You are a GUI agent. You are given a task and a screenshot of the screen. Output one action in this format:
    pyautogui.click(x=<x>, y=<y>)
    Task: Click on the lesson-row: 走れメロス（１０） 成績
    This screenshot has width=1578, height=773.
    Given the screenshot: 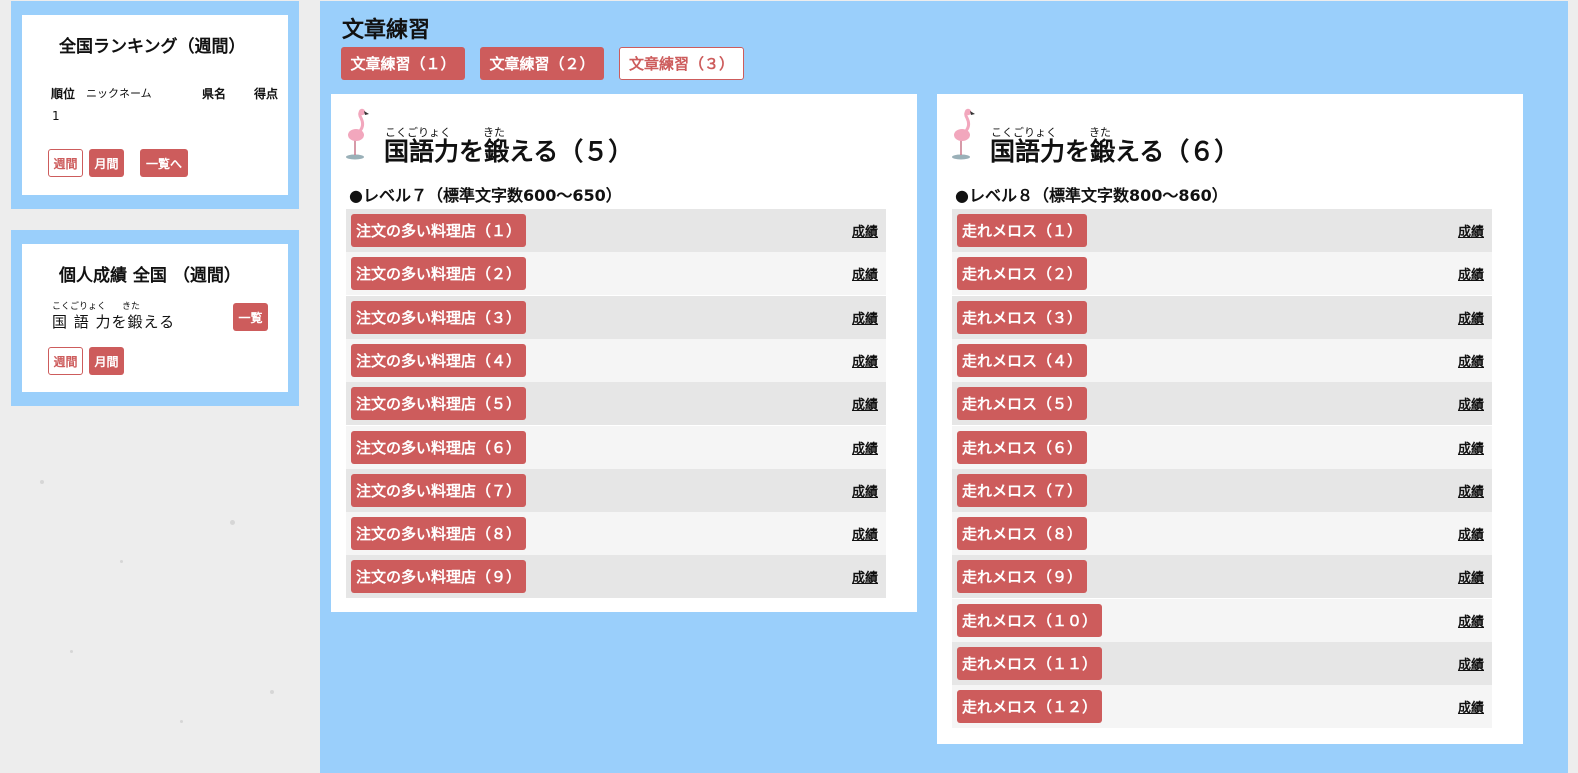 What is the action you would take?
    pyautogui.click(x=1222, y=620)
    